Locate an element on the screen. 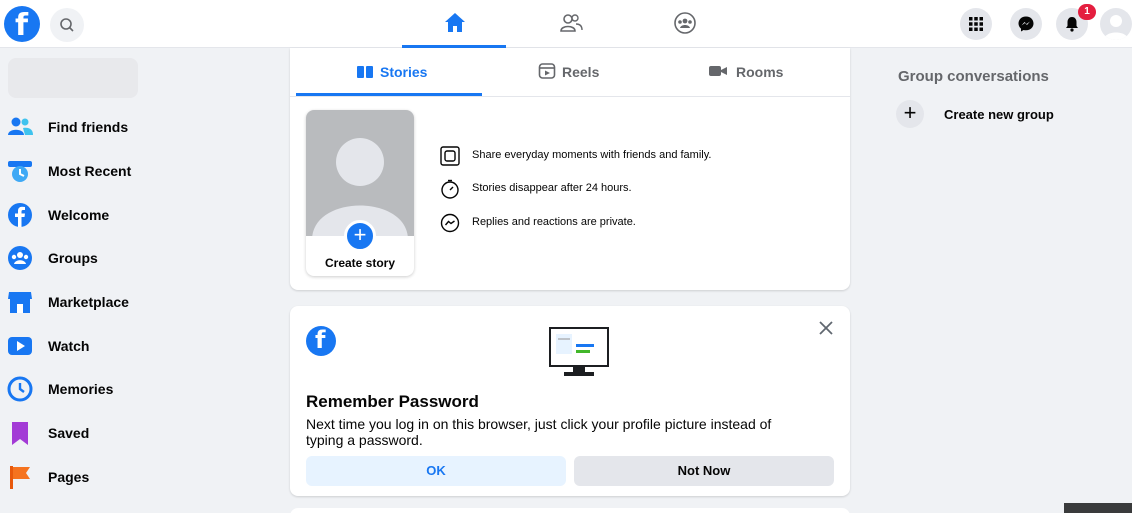  group-conversations-heading: Group conversations is located at coordinates (973, 76).